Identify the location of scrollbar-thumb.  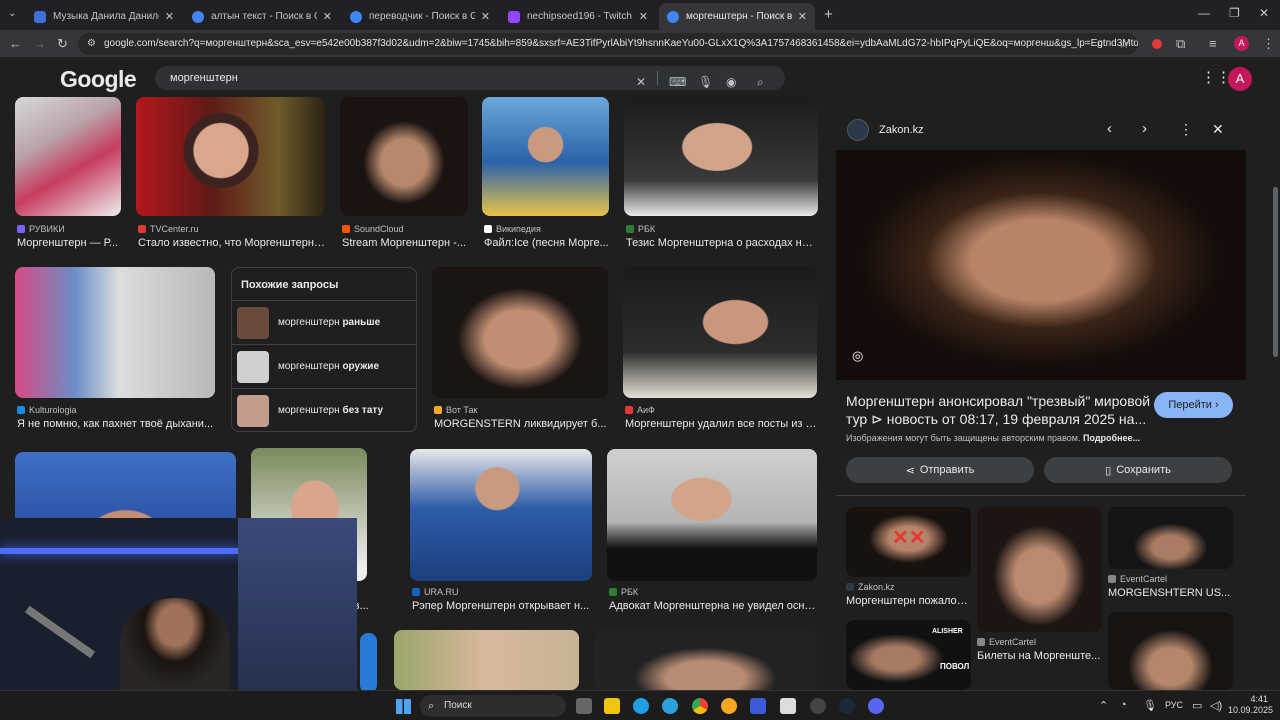
(1275, 272).